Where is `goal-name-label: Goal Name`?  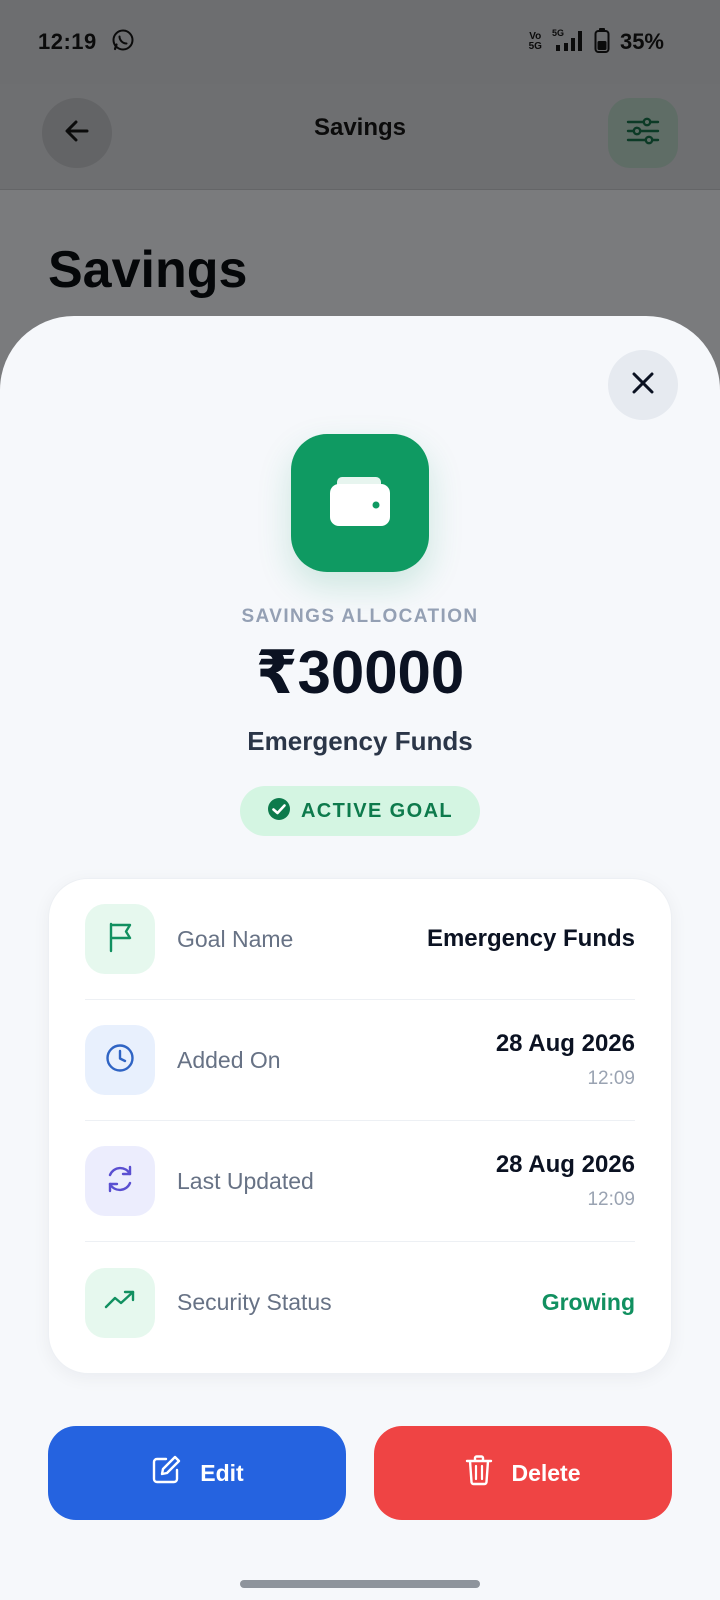
goal-name-label: Goal Name is located at coordinates (235, 938).